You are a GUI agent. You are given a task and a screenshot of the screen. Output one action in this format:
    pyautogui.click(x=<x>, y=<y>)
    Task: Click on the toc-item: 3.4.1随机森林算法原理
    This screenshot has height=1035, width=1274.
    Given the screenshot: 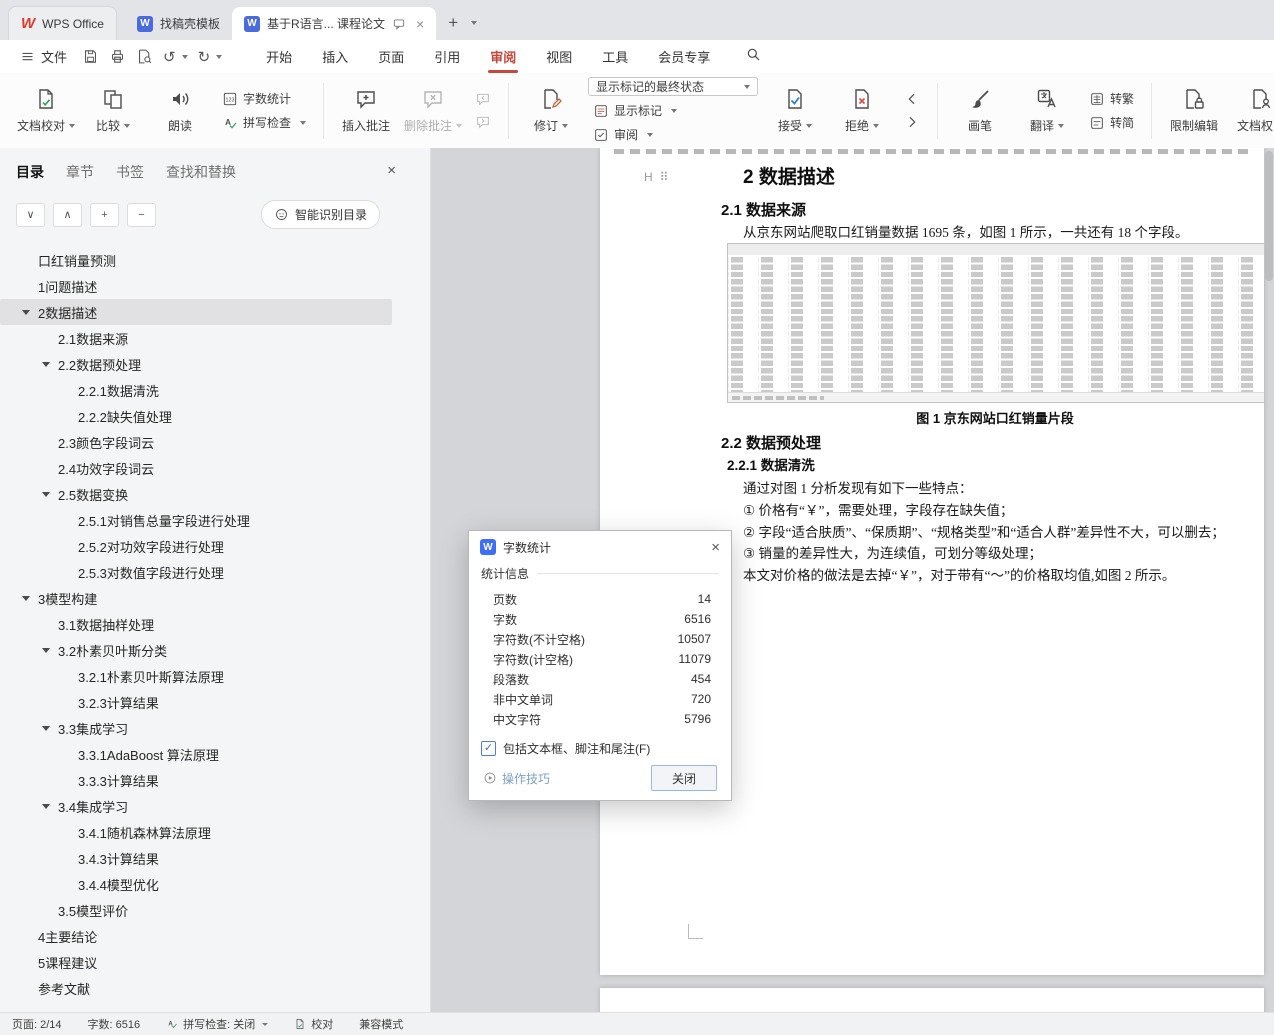 What is the action you would take?
    pyautogui.click(x=196, y=832)
    